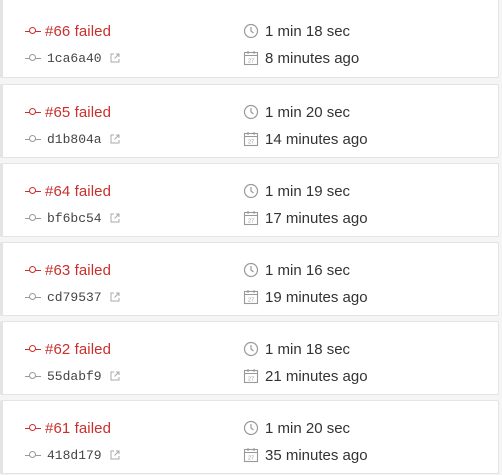 The width and height of the screenshot is (502, 475). What do you see at coordinates (74, 455) in the screenshot?
I see `commit-sha-link: 418d179` at bounding box center [74, 455].